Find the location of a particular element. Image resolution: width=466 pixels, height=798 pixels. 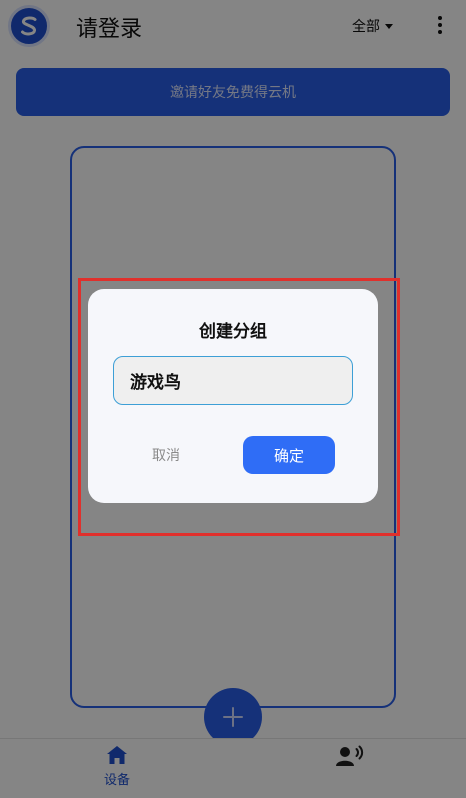

confirm-button: 确定 is located at coordinates (289, 455).